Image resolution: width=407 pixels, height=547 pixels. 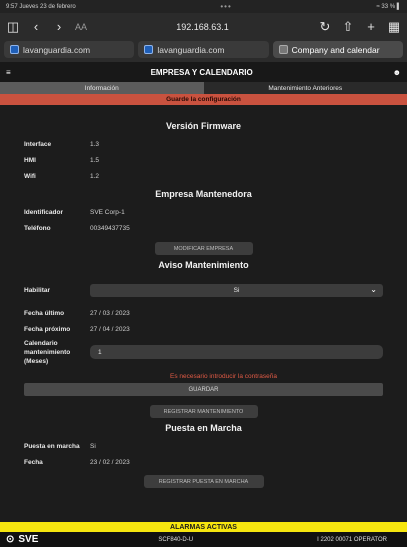 I want to click on logo-text: SVE, so click(x=28, y=539).